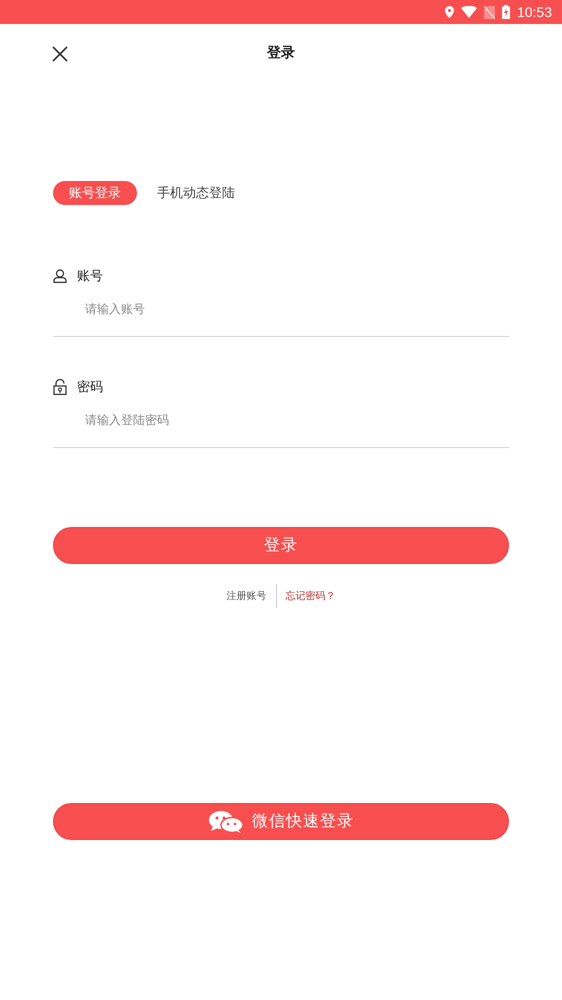 The width and height of the screenshot is (562, 1000). What do you see at coordinates (281, 821) in the screenshot?
I see `wechat-login-button: 微信快速登录` at bounding box center [281, 821].